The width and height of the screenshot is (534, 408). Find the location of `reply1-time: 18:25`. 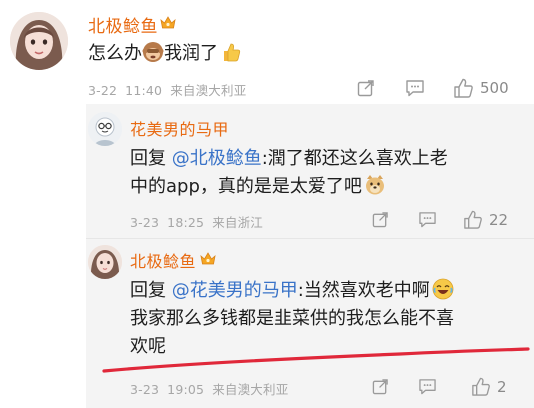

reply1-time: 18:25 is located at coordinates (186, 222).